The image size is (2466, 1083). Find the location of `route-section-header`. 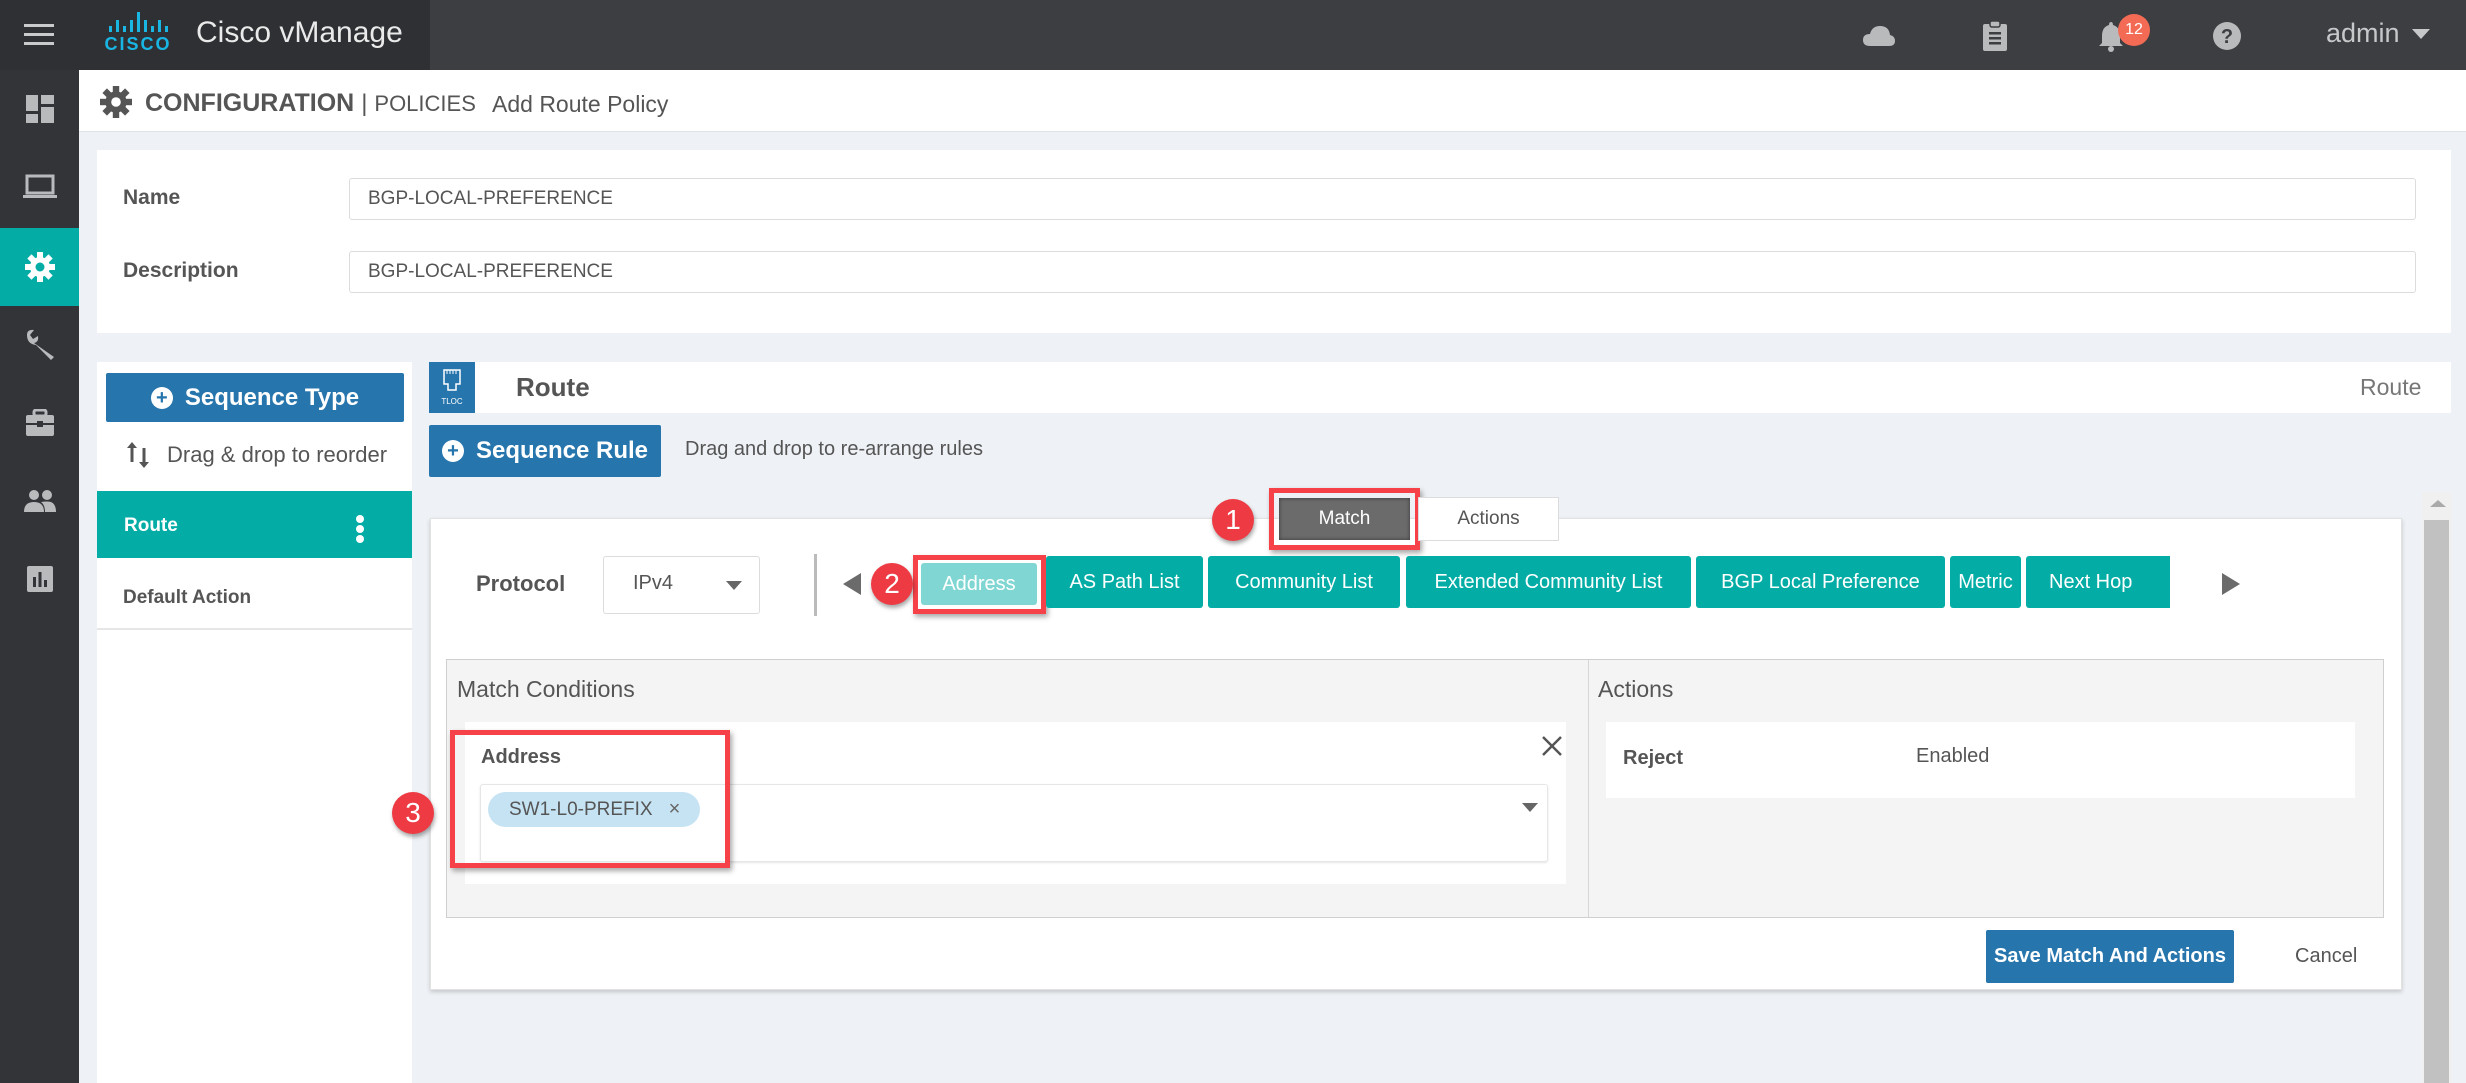

route-section-header is located at coordinates (1440, 387).